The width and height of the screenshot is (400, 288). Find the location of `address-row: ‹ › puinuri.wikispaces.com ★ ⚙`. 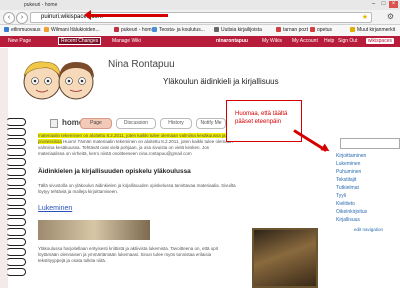

address-row: ‹ › puinuri.wikispaces.com ★ ⚙ is located at coordinates (200, 17).